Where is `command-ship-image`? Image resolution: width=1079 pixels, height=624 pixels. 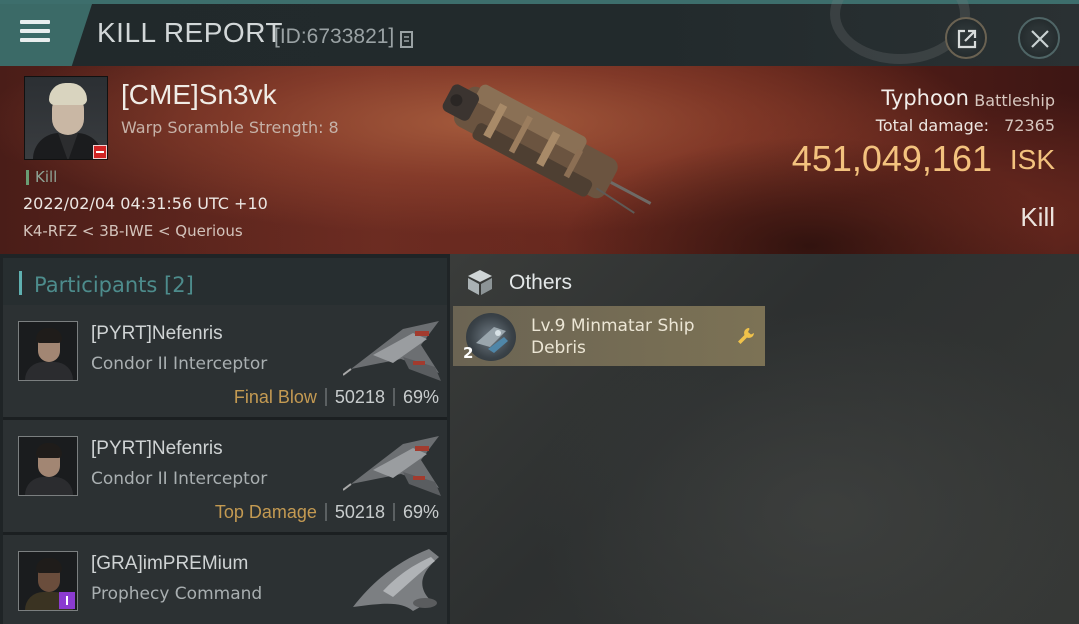
command-ship-image is located at coordinates (395, 578).